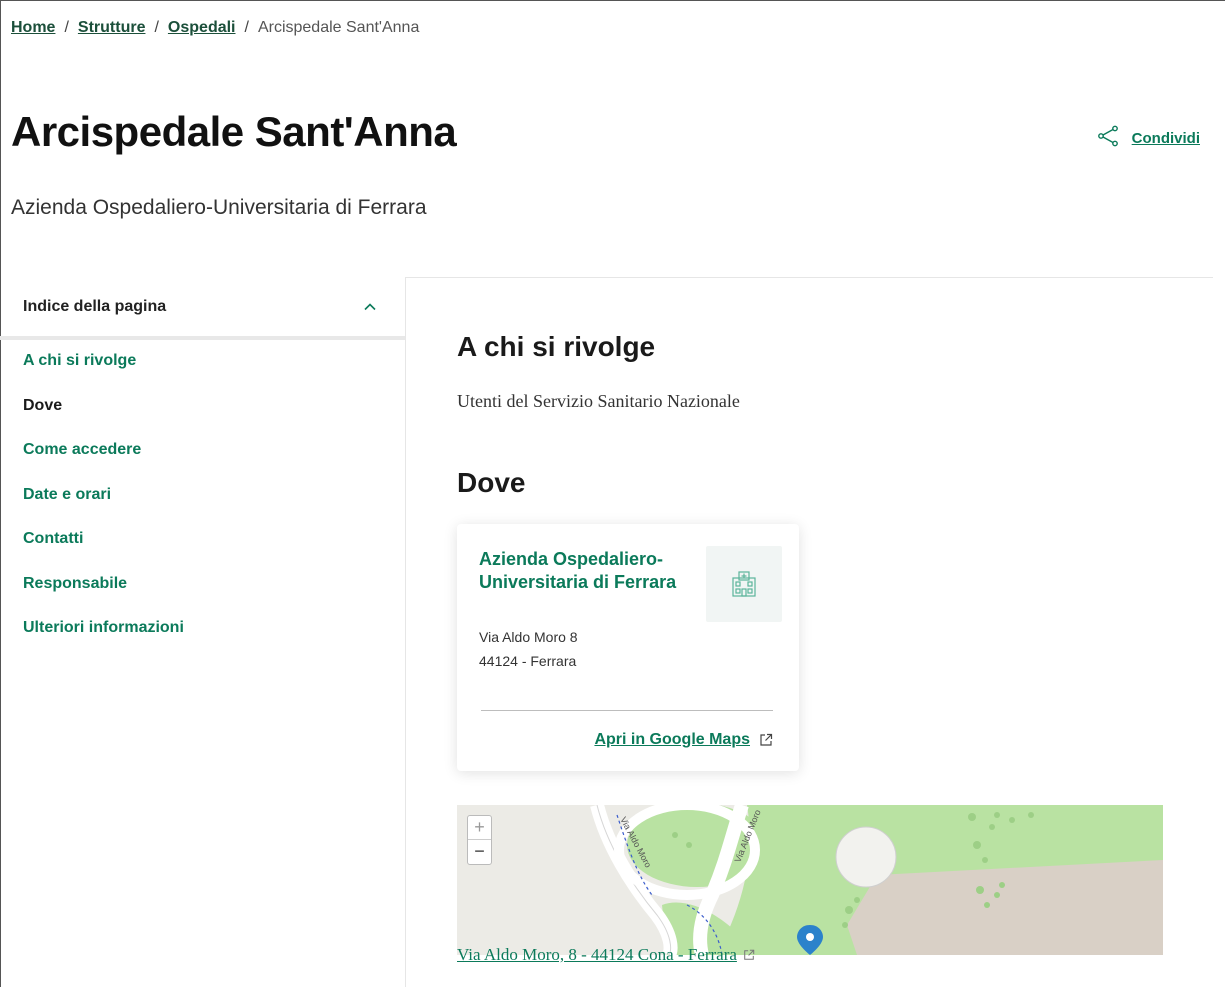  What do you see at coordinates (405, 632) in the screenshot?
I see `sidebar-divider` at bounding box center [405, 632].